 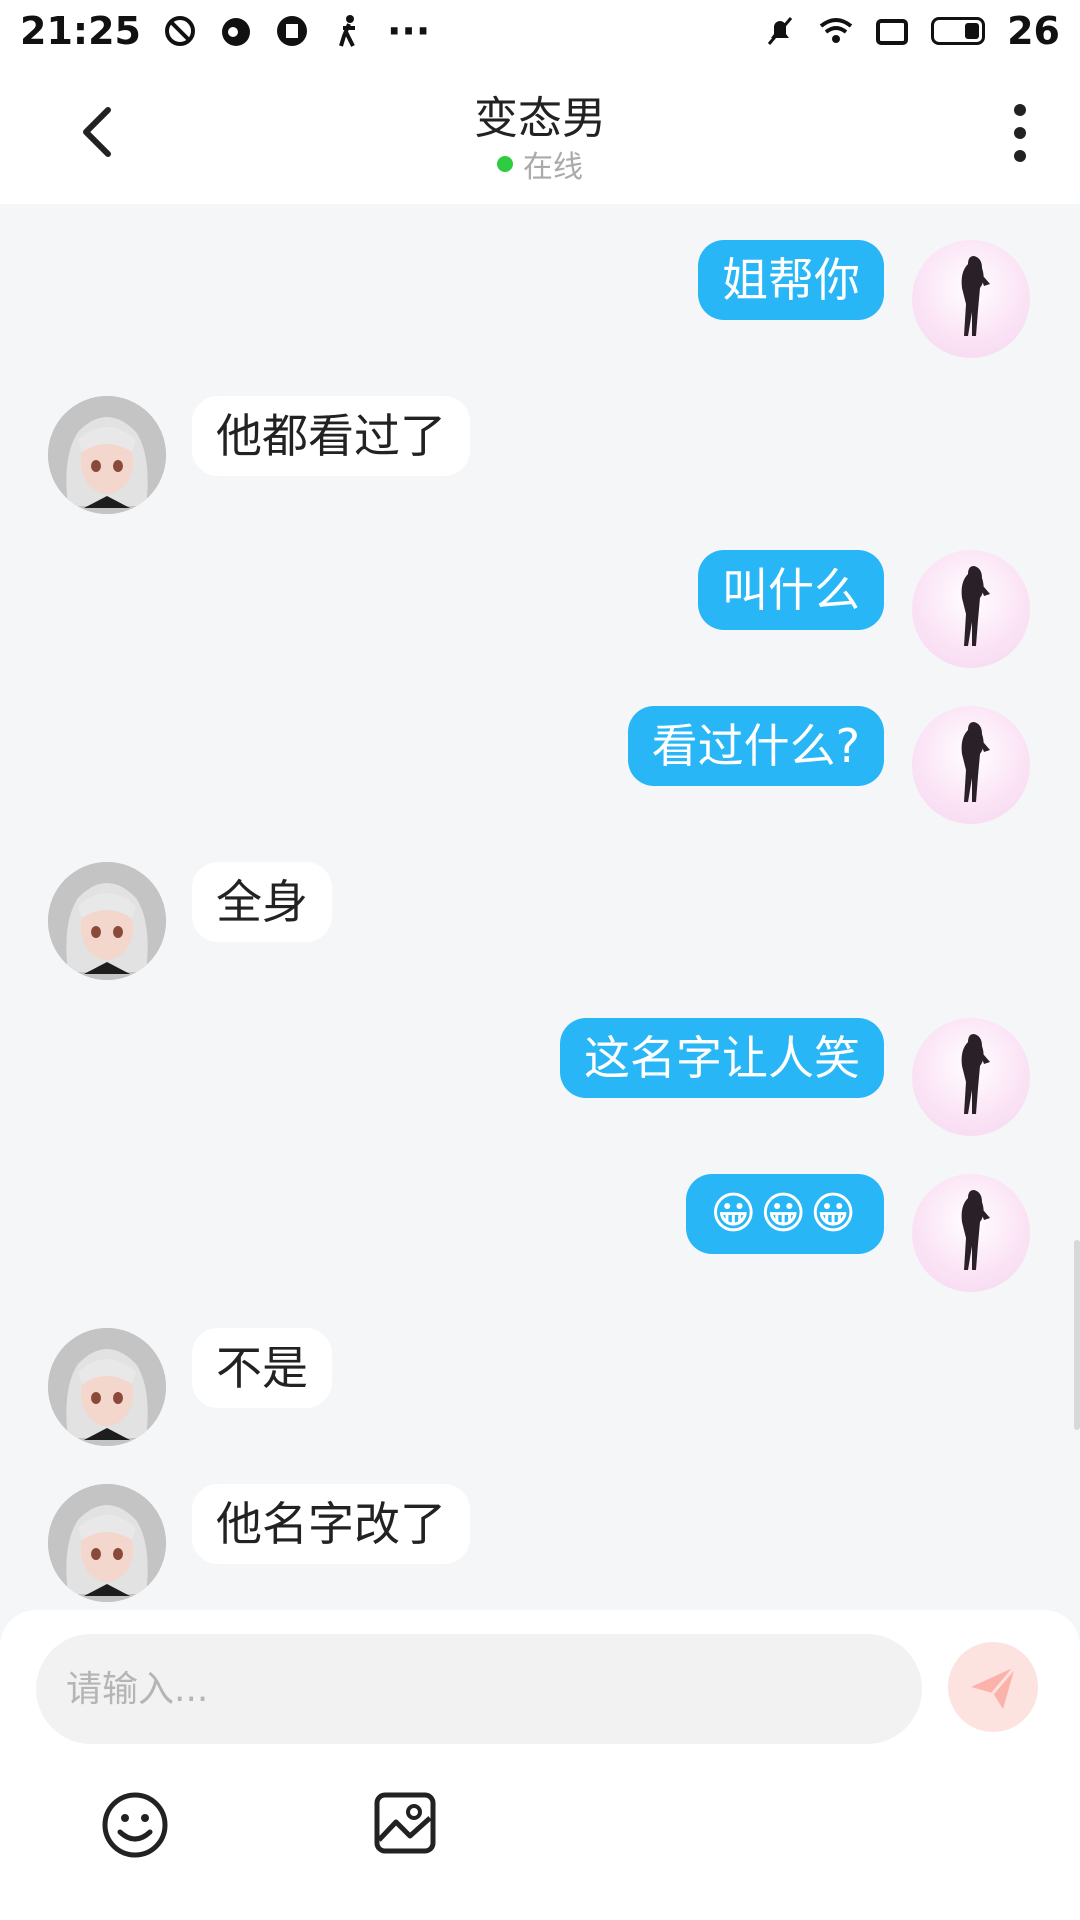 What do you see at coordinates (836, 30) in the screenshot?
I see `wifi-icon` at bounding box center [836, 30].